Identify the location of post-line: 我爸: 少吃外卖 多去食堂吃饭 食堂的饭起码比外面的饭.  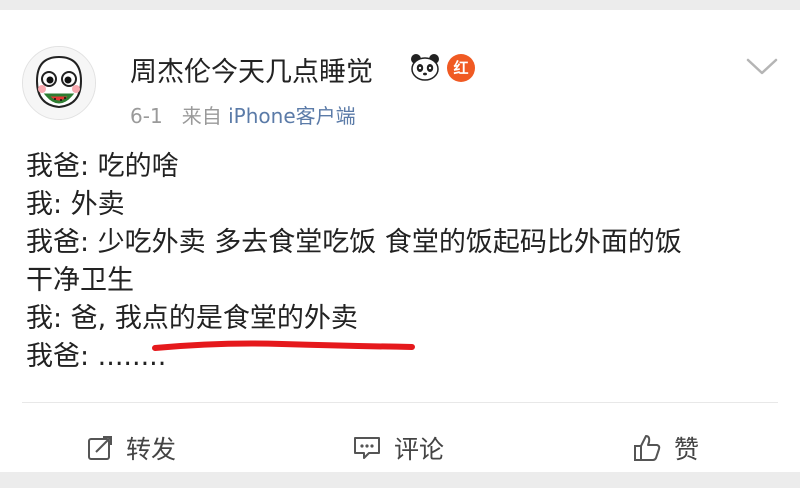
(354, 242).